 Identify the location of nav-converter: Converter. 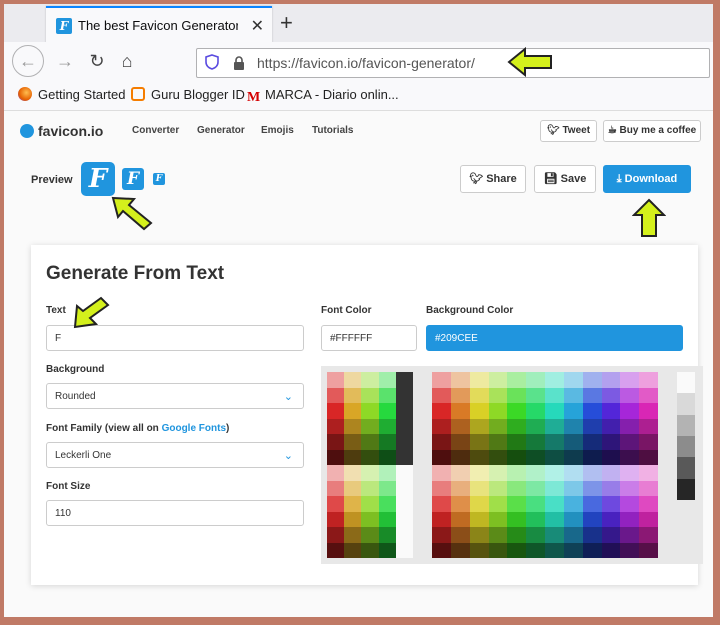
(155, 130).